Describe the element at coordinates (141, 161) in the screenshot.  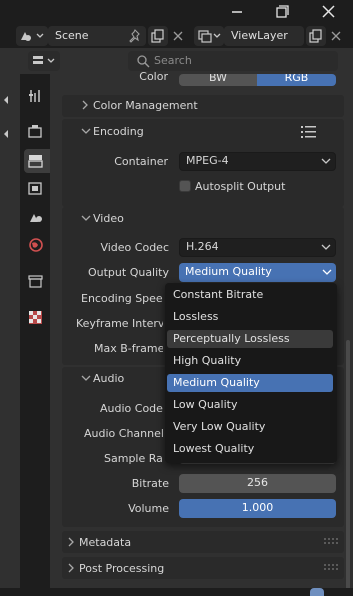
I see `container-label: Container` at that location.